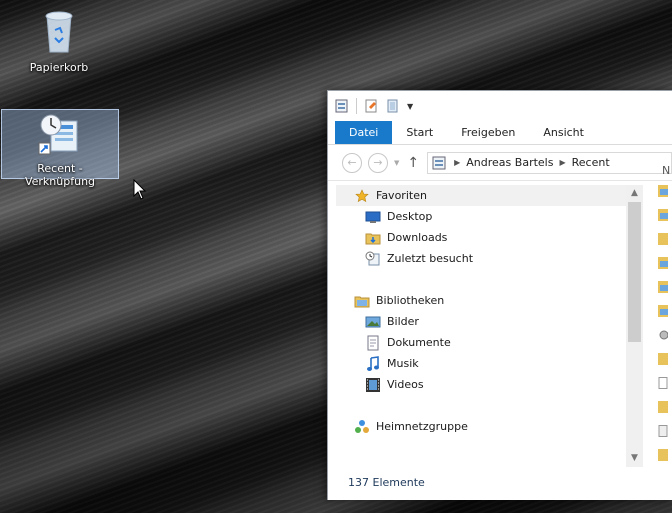 The width and height of the screenshot is (672, 513). Describe the element at coordinates (413, 163) in the screenshot. I see `up-arrow-icon: ↑` at that location.